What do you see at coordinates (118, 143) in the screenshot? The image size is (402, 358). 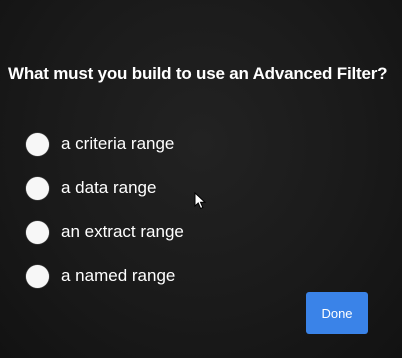 I see `option-label: a criteria range` at bounding box center [118, 143].